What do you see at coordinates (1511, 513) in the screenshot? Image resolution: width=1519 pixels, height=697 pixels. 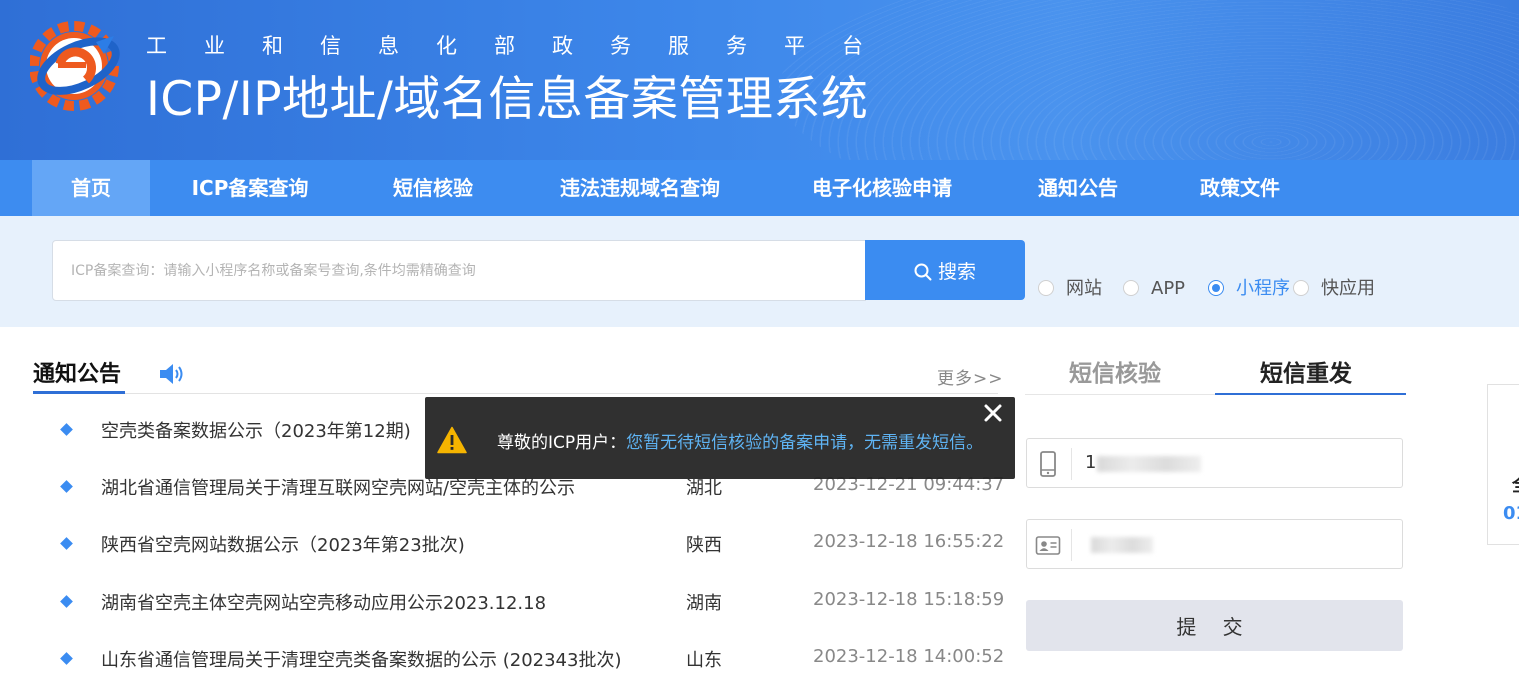 I see `side-card-number: 01` at bounding box center [1511, 513].